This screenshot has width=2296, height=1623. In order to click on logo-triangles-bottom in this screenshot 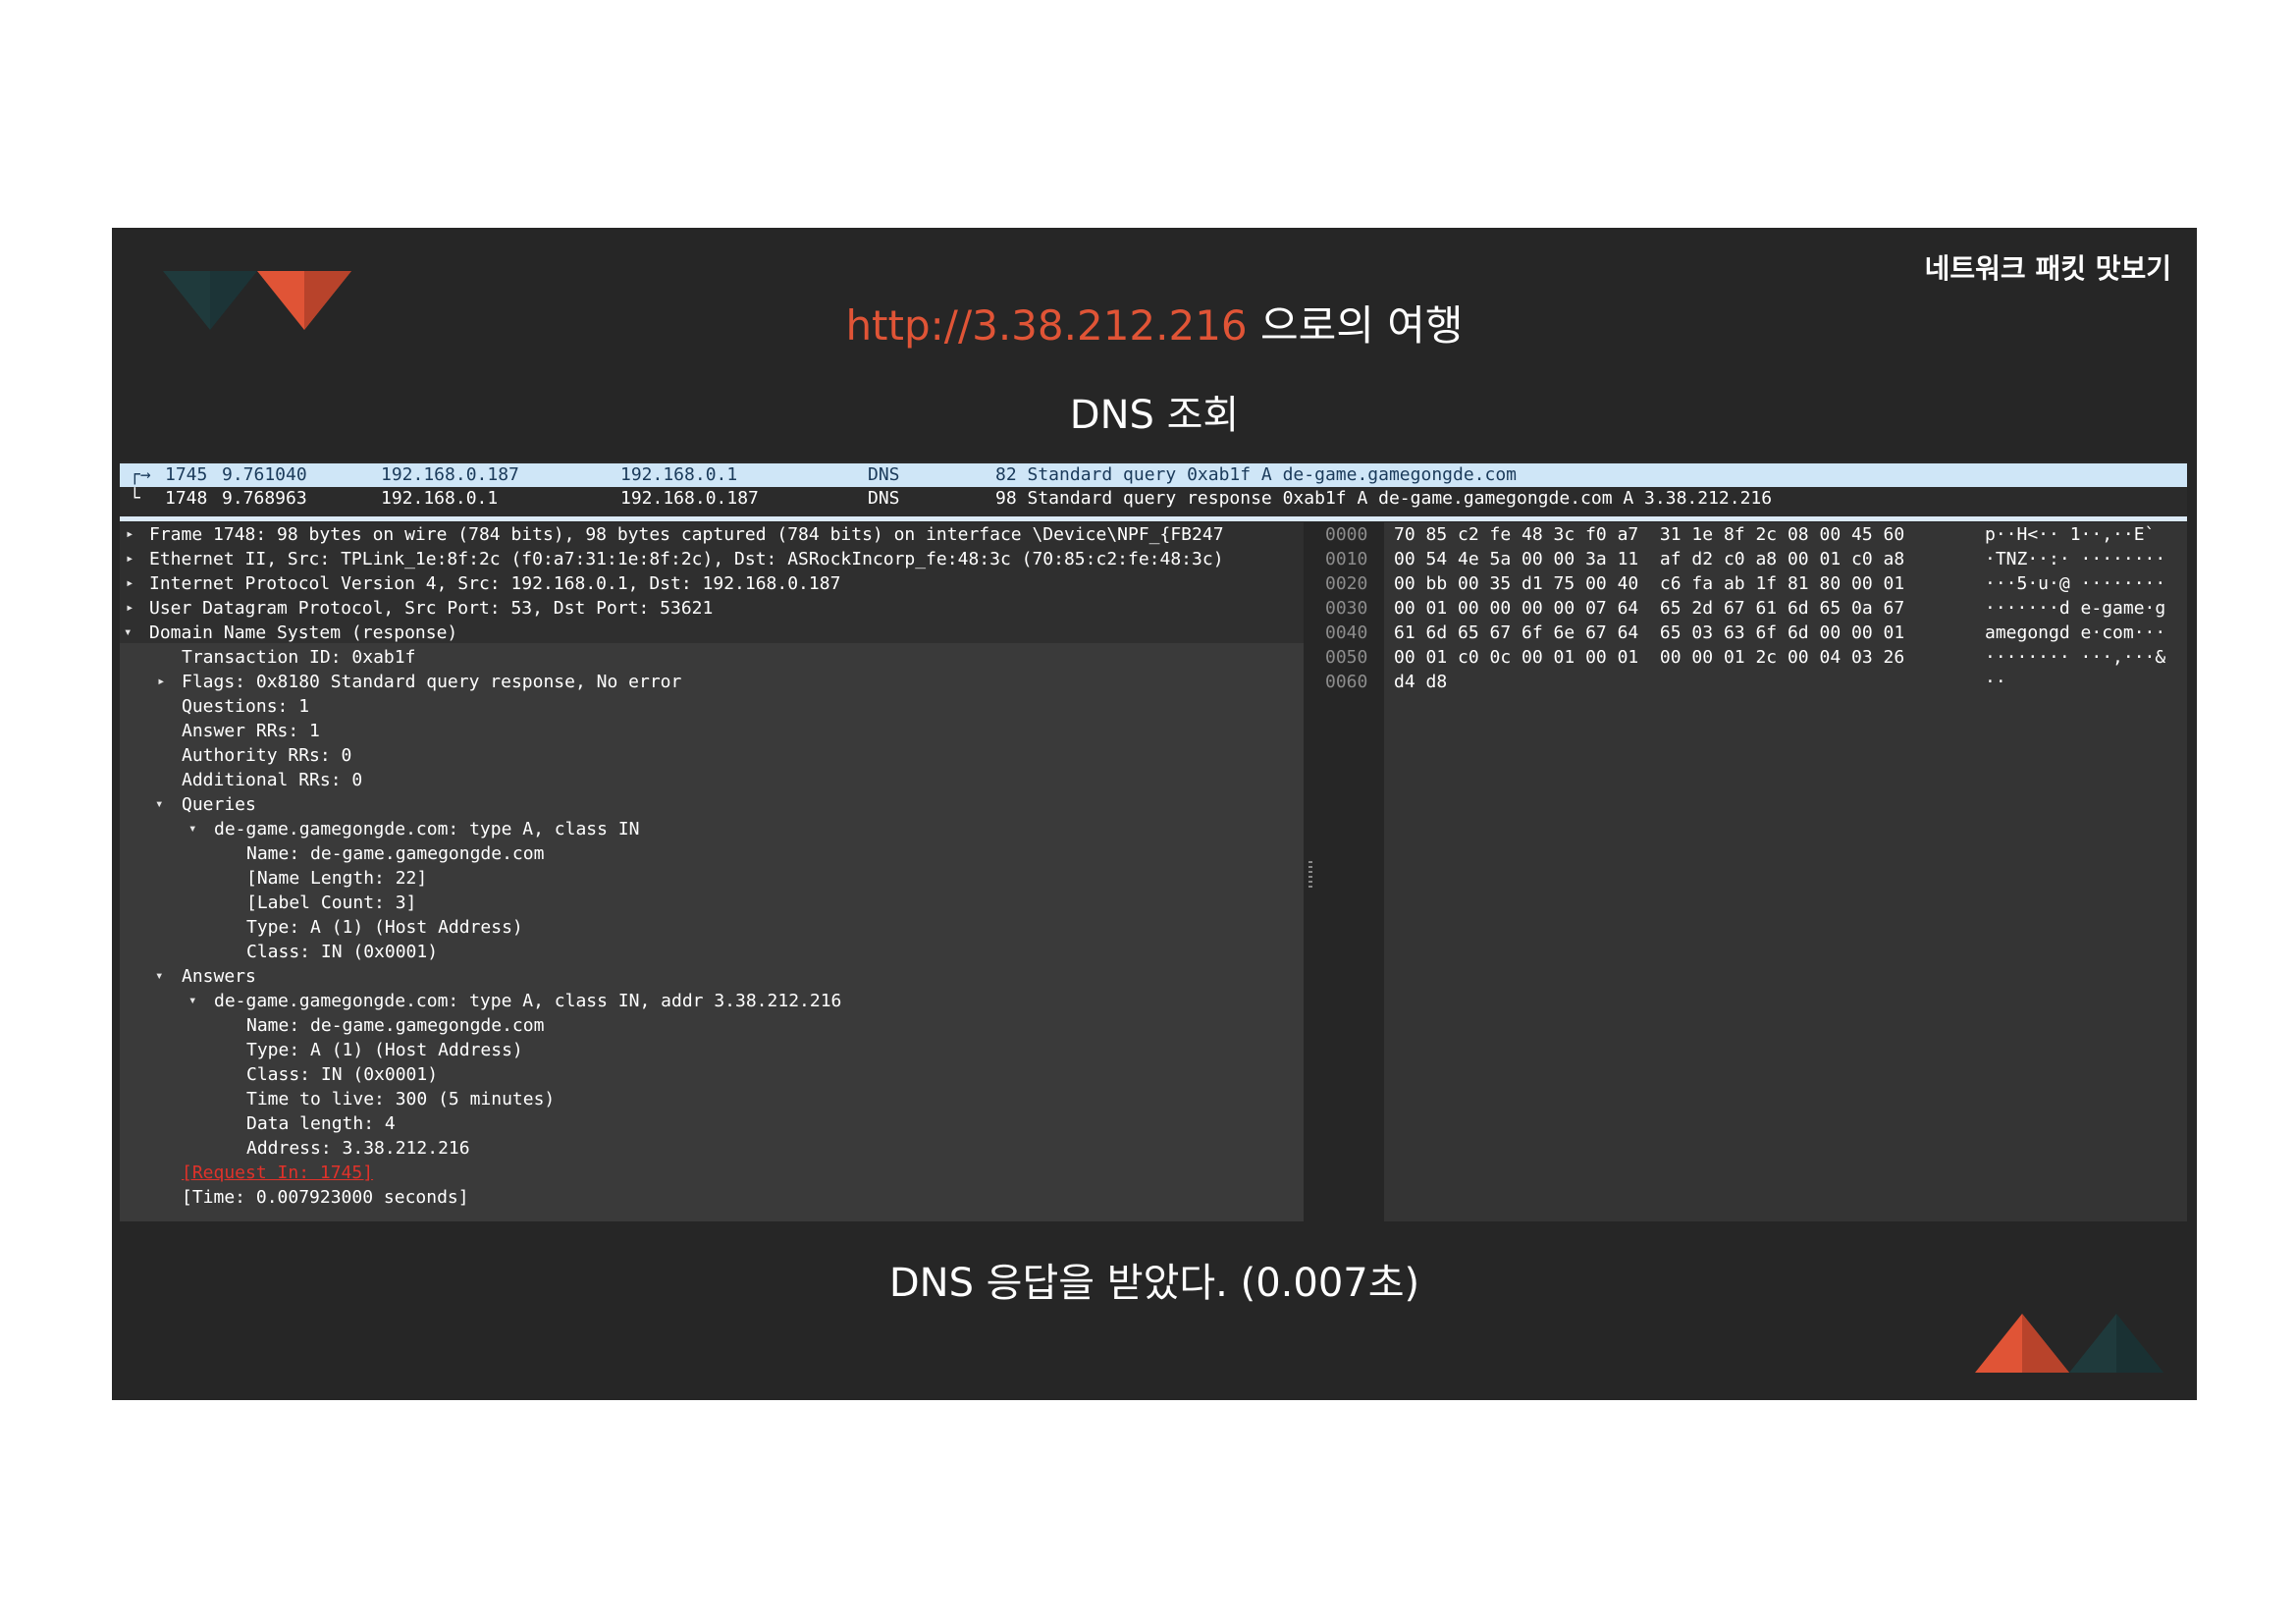, I will do `click(2069, 1344)`.